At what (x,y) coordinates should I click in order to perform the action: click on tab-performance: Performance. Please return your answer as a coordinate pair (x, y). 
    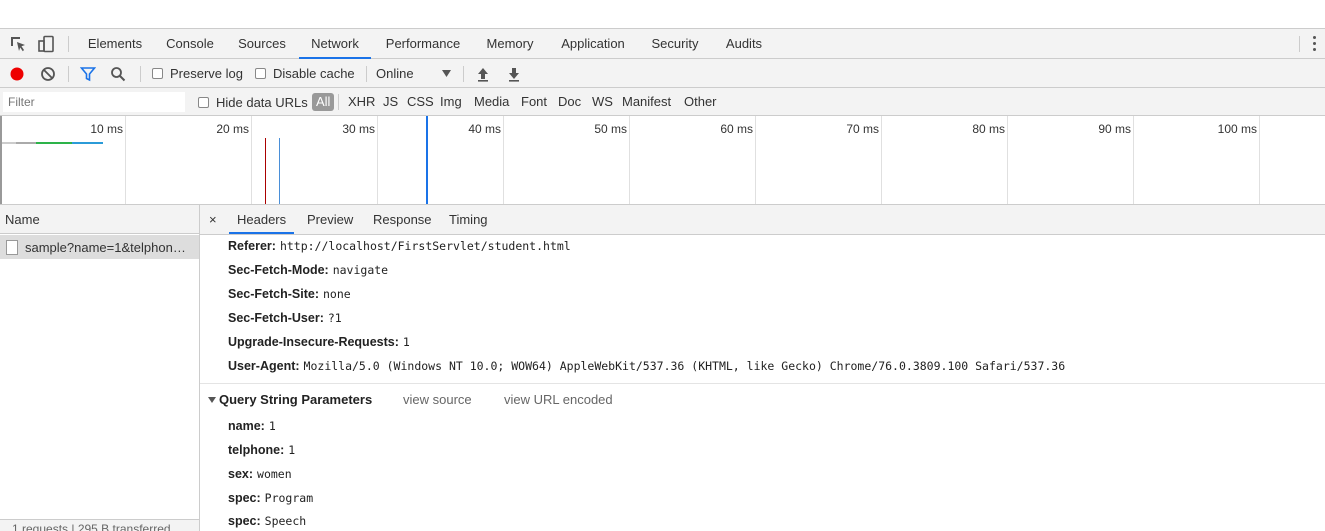
    Looking at the image, I should click on (423, 44).